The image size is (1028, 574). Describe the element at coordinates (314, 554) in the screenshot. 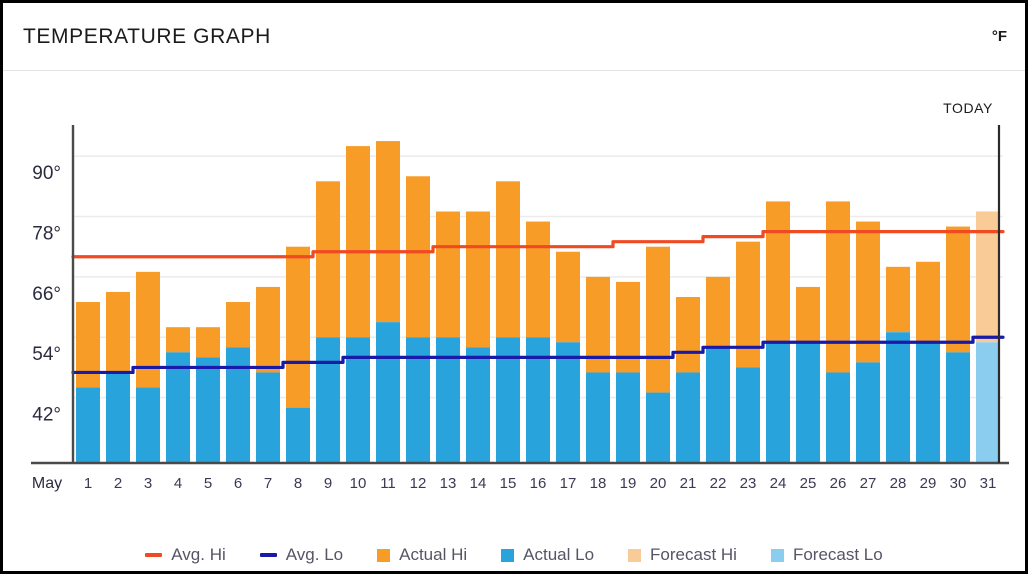

I see `legend-label: Avg. Lo` at that location.